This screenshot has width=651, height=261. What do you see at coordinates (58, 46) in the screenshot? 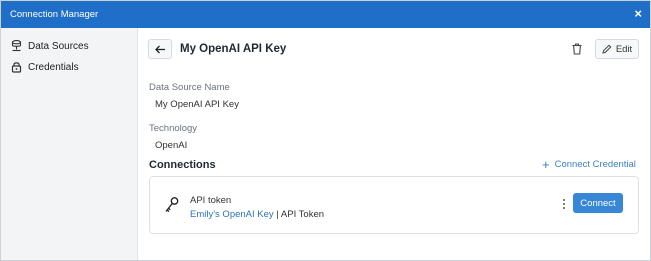
I see `sidebar-item-label: Data Sources` at bounding box center [58, 46].